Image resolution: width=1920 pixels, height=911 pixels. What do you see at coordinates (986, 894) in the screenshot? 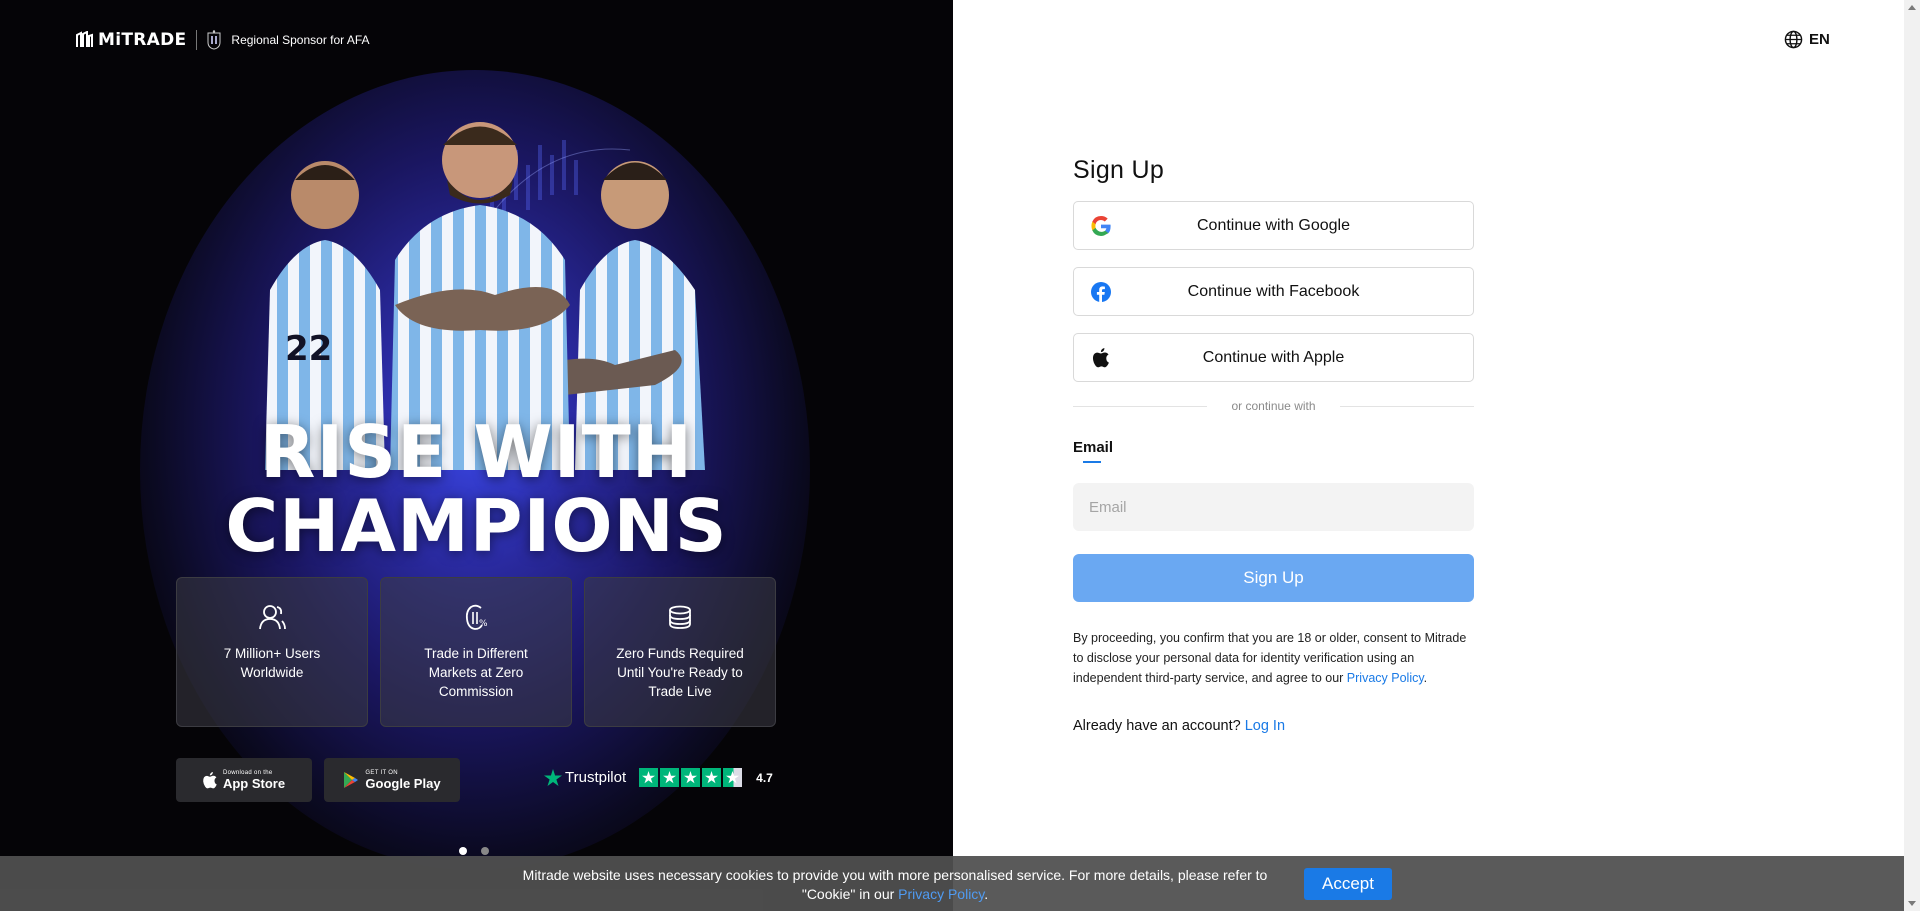
I see `cookie-period: .` at bounding box center [986, 894].